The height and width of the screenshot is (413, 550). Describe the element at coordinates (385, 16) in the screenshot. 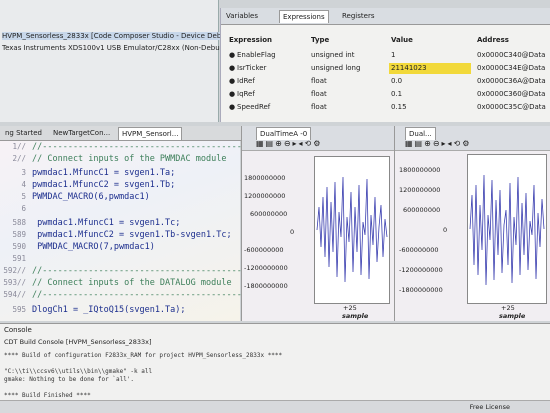

I see `expressions-tabbar: Variables Expressions Registers` at that location.